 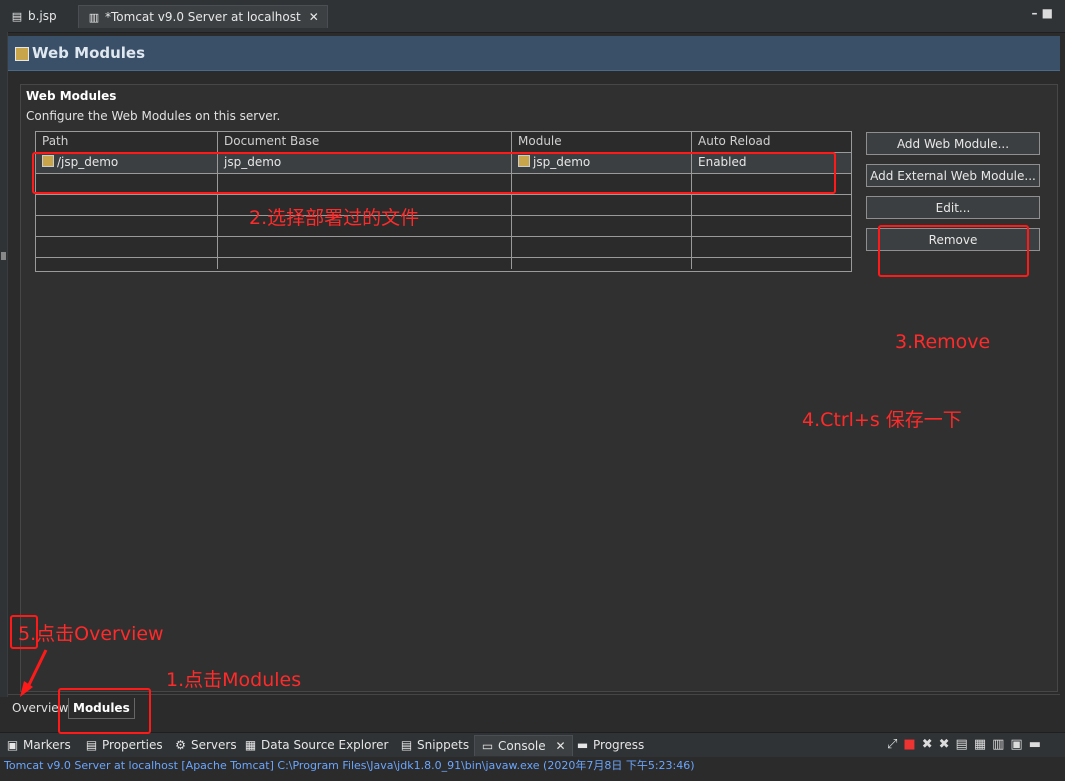 I want to click on view-console: ▭ Console ✕, so click(x=523, y=745).